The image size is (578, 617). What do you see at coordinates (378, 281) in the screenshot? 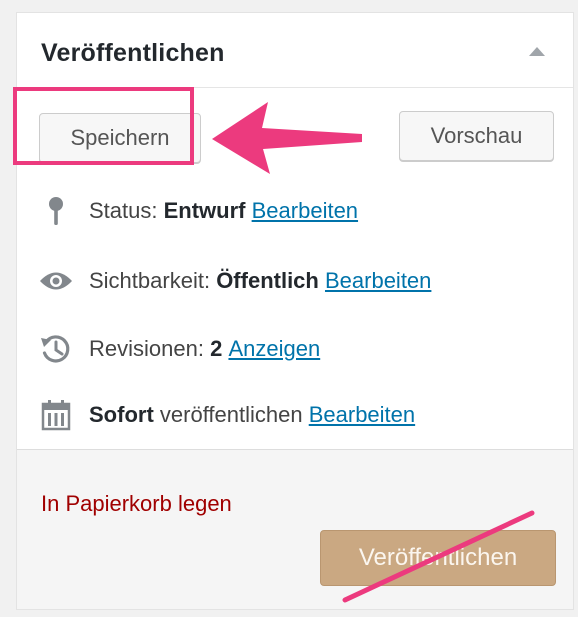
I see `visibility-edit-link: Bearbeiten` at bounding box center [378, 281].